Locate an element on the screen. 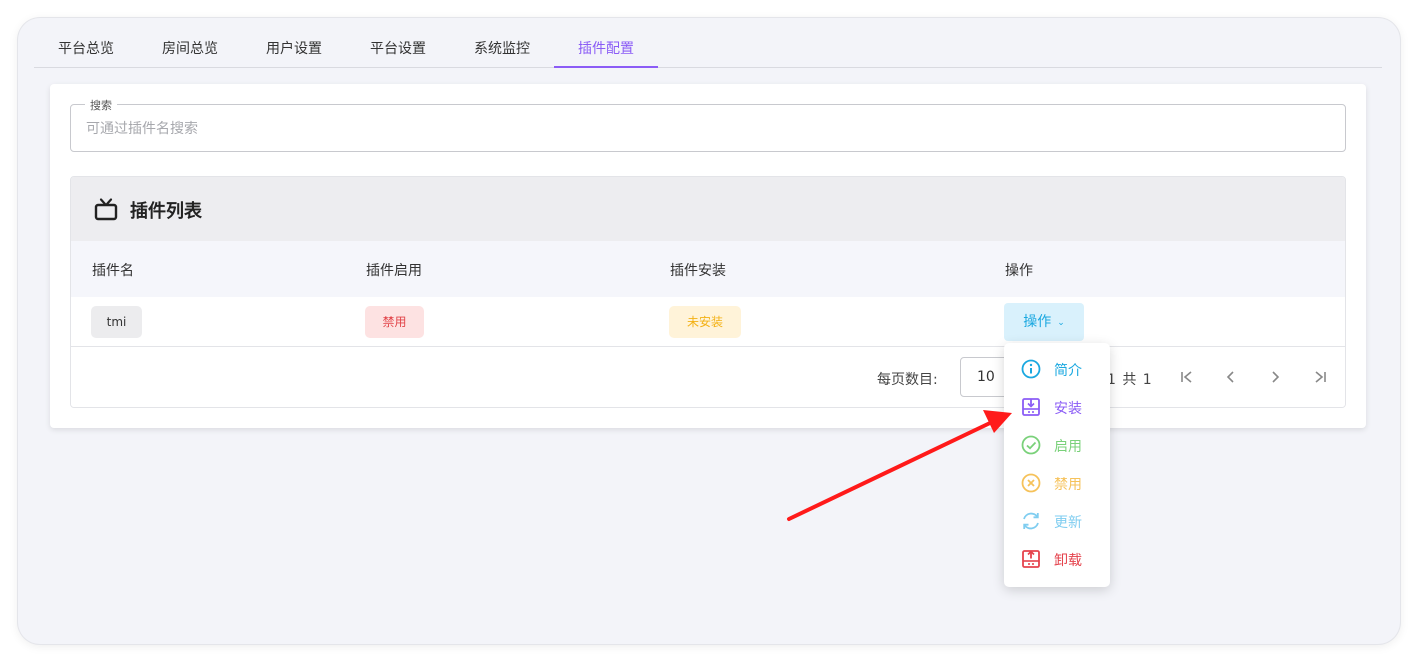 The width and height of the screenshot is (1418, 662). refresh-icon is located at coordinates (1031, 521).